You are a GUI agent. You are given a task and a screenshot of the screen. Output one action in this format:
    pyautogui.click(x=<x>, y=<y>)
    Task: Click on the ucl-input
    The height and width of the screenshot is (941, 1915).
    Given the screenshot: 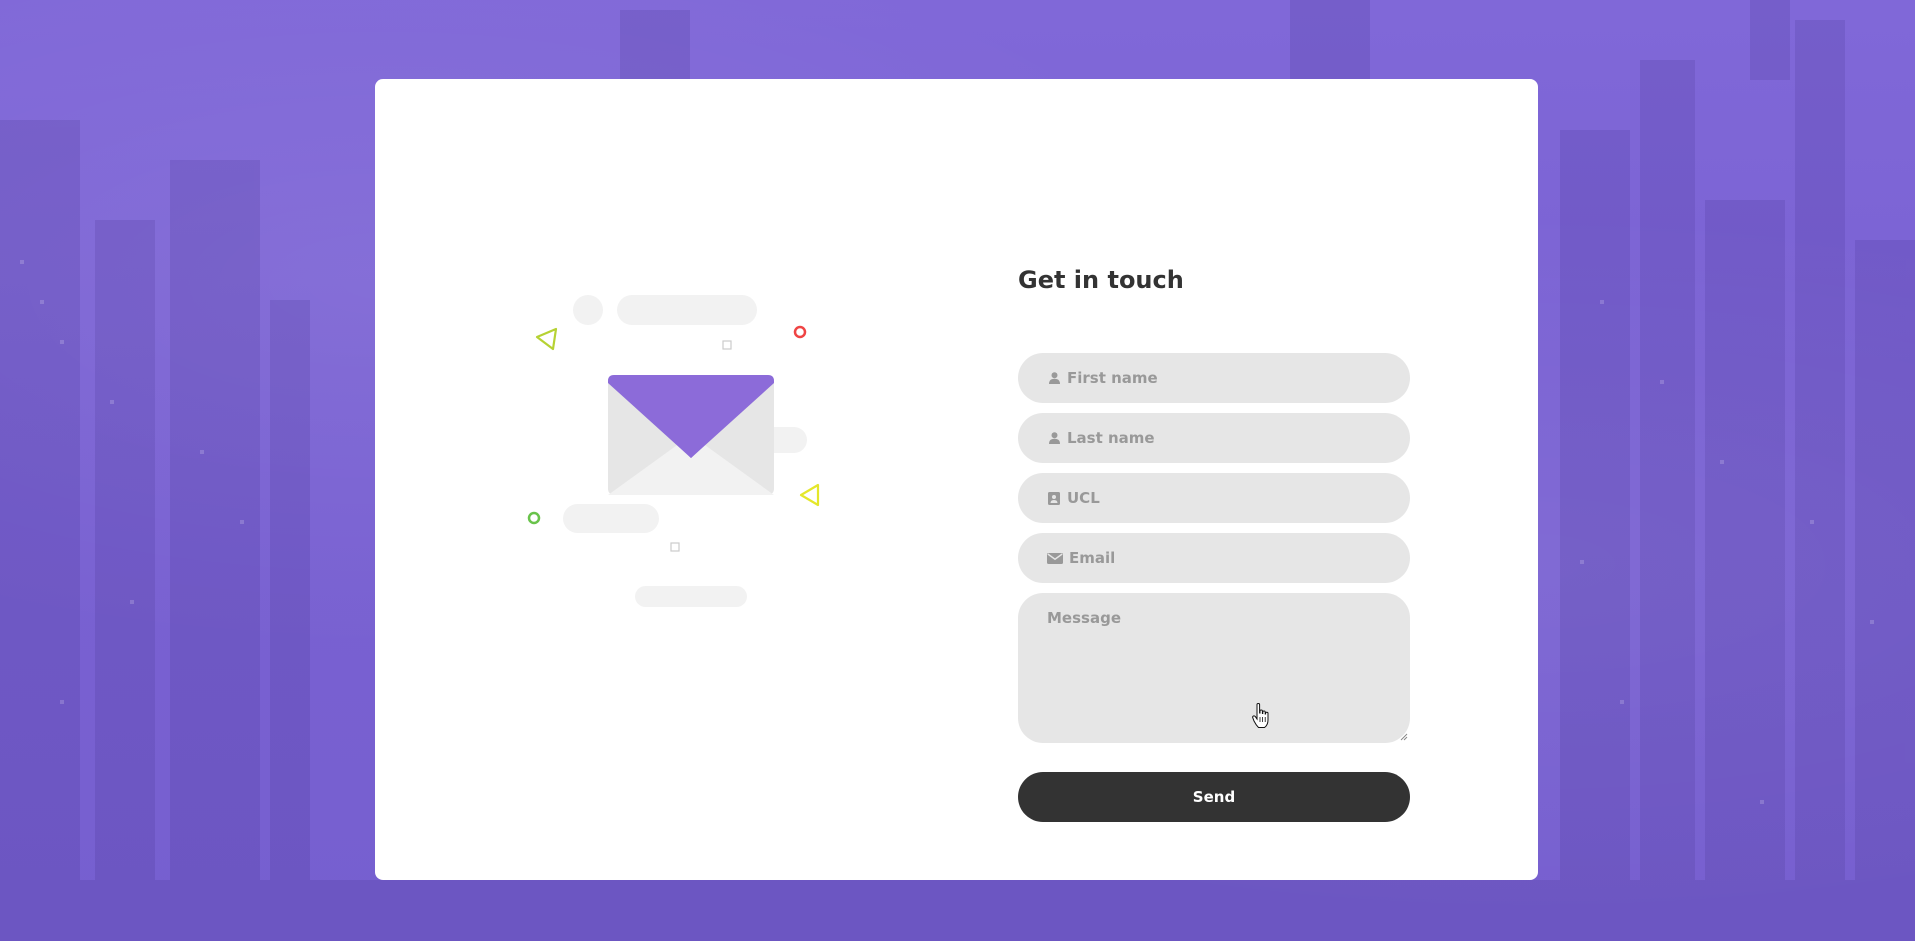 What is the action you would take?
    pyautogui.click(x=1227, y=498)
    